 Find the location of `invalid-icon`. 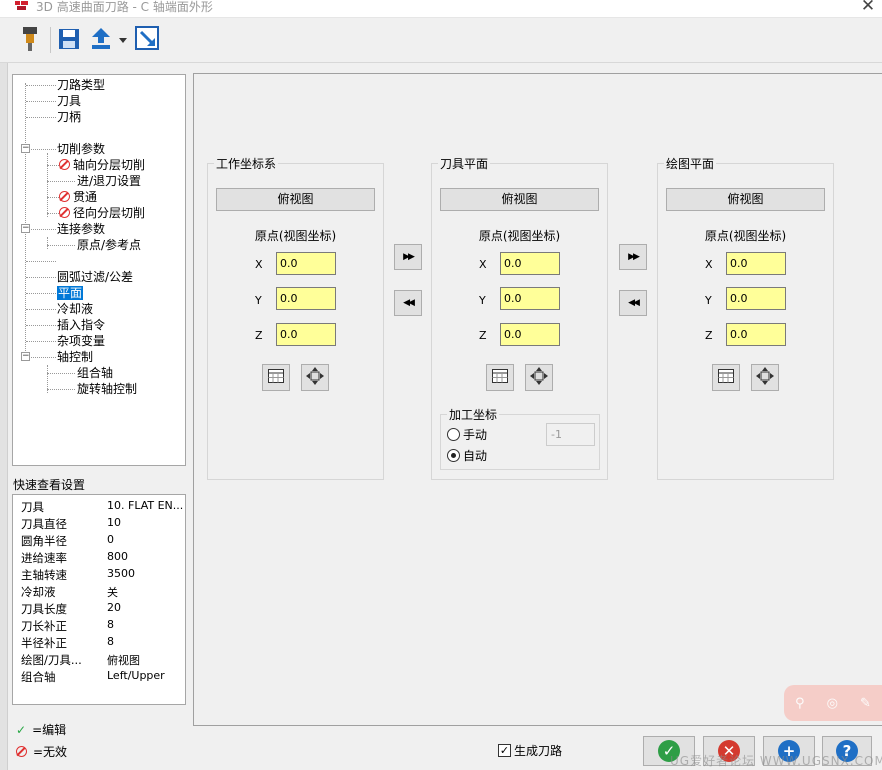

invalid-icon is located at coordinates (21, 751).